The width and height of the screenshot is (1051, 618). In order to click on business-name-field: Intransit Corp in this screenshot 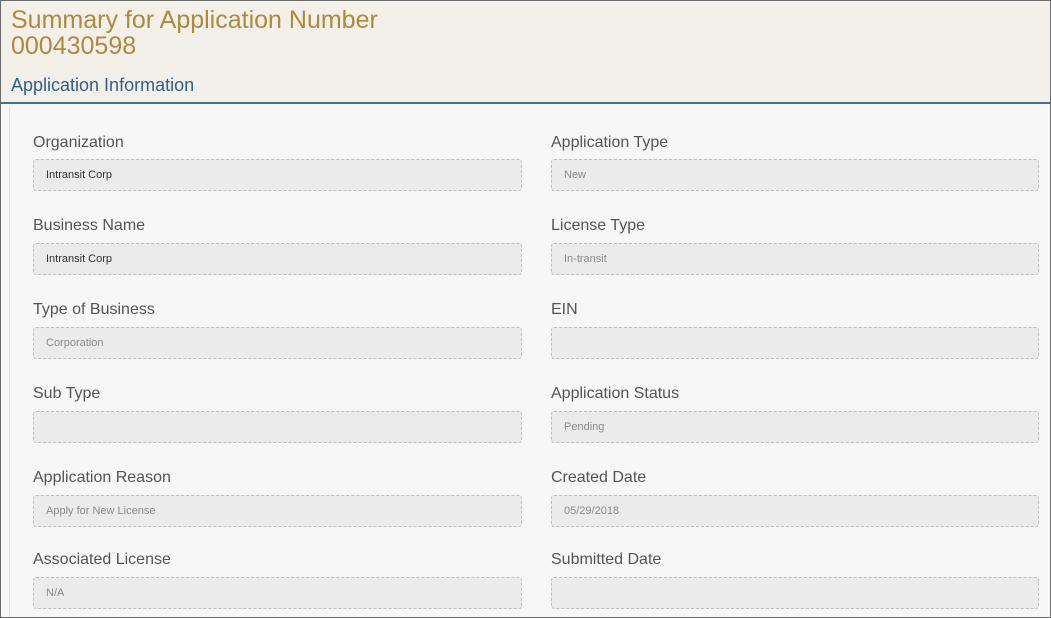, I will do `click(277, 259)`.